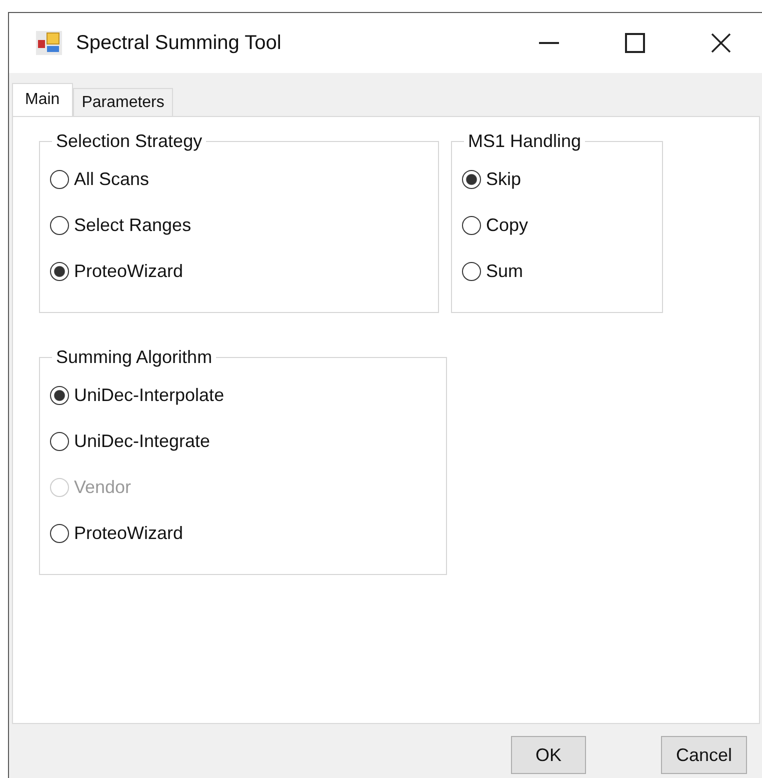  What do you see at coordinates (42, 99) in the screenshot?
I see `tab: Main` at bounding box center [42, 99].